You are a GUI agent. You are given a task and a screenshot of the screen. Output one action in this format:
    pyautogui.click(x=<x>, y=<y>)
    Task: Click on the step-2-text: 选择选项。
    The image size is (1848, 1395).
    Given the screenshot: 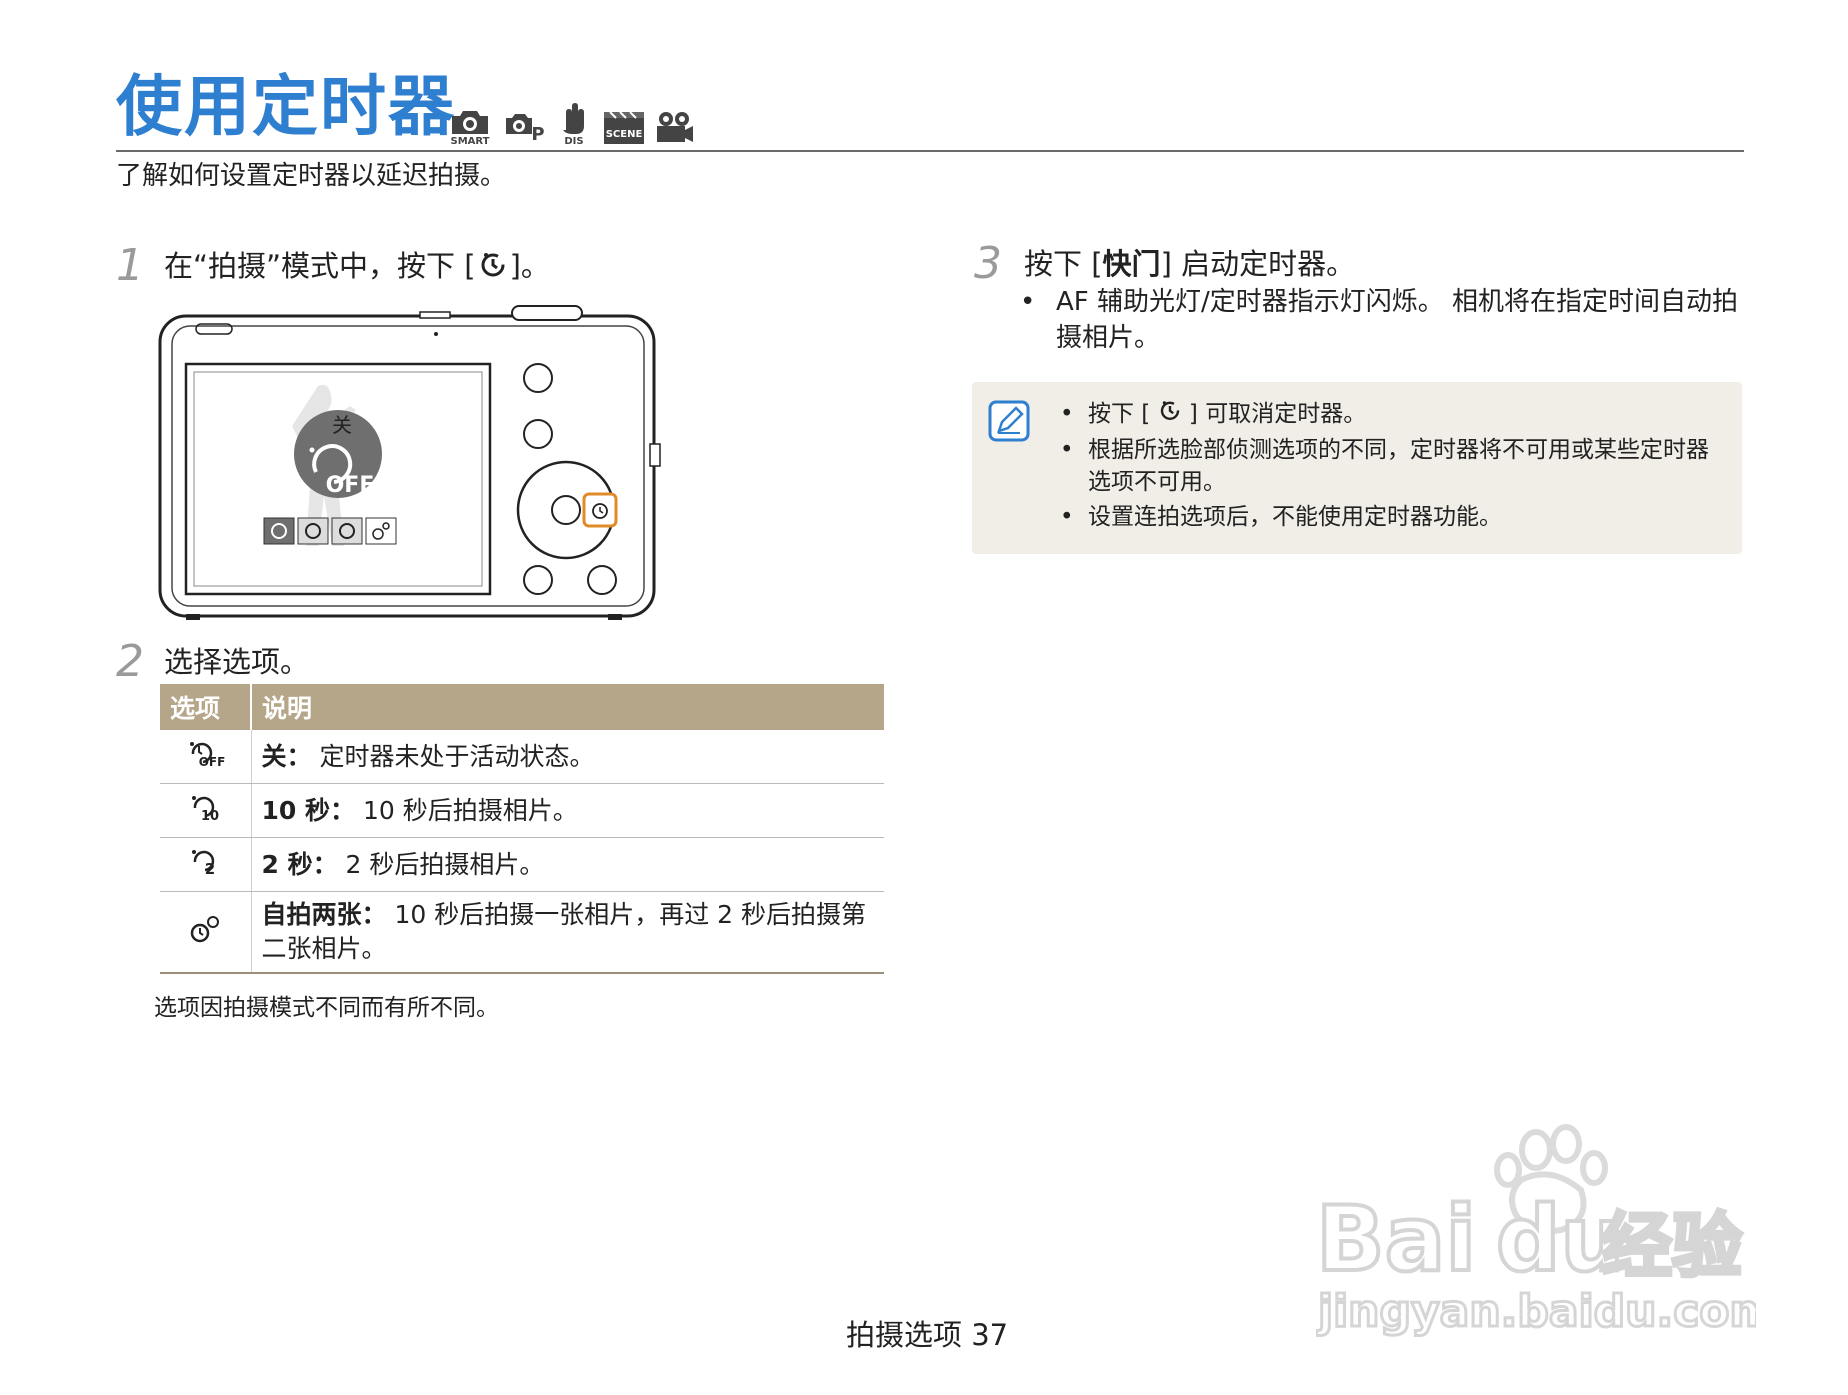 What is the action you would take?
    pyautogui.click(x=237, y=661)
    